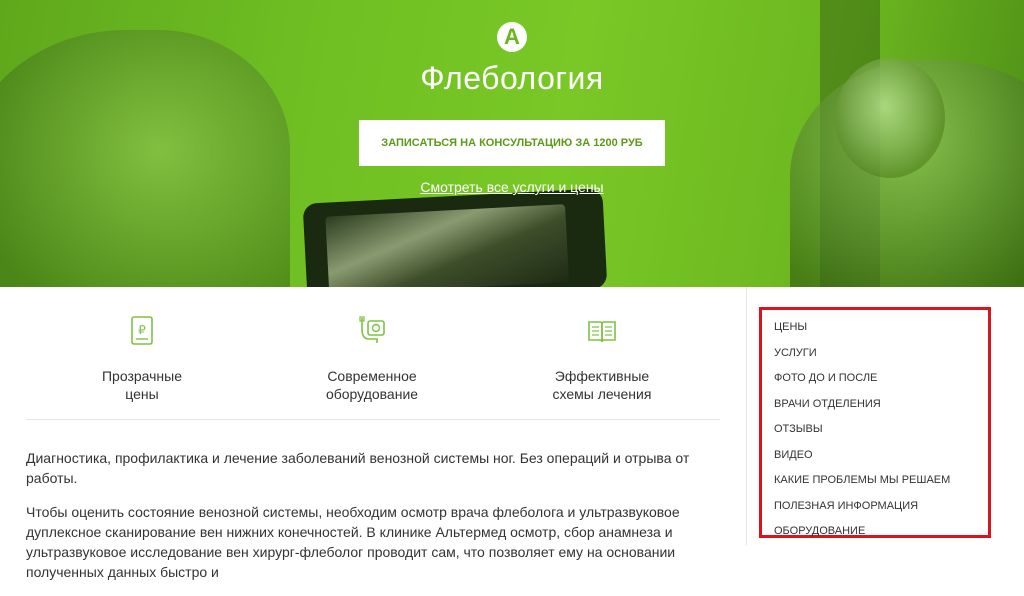 The image size is (1024, 596). I want to click on nav-item-problems-solved: КАКИЕ ПРОБЛЕМЫ МЫ РЕШАЕМ, so click(862, 483).